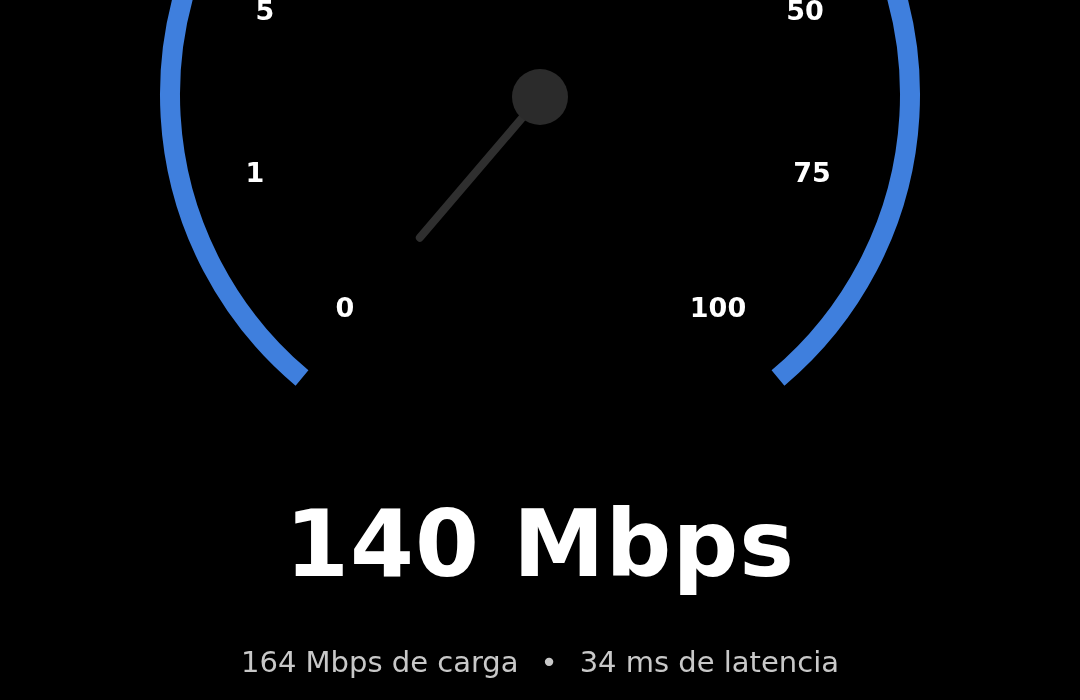 This screenshot has width=1080, height=700. I want to click on gauge-label: 100, so click(718, 307).